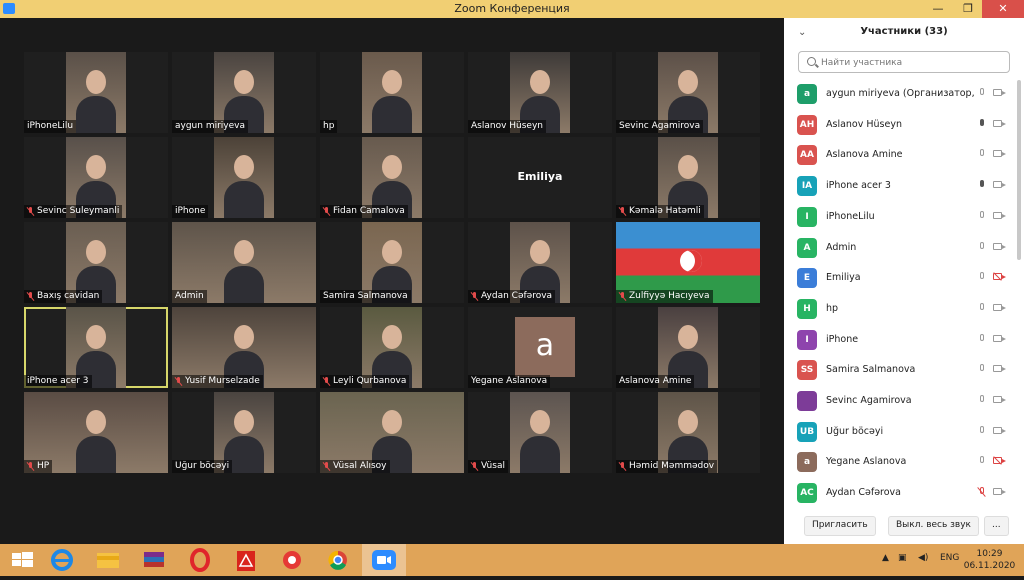 This screenshot has width=1024, height=580. Describe the element at coordinates (904, 95) in the screenshot. I see `participant-row: a aygun miriyeva (Организатор, я)` at that location.